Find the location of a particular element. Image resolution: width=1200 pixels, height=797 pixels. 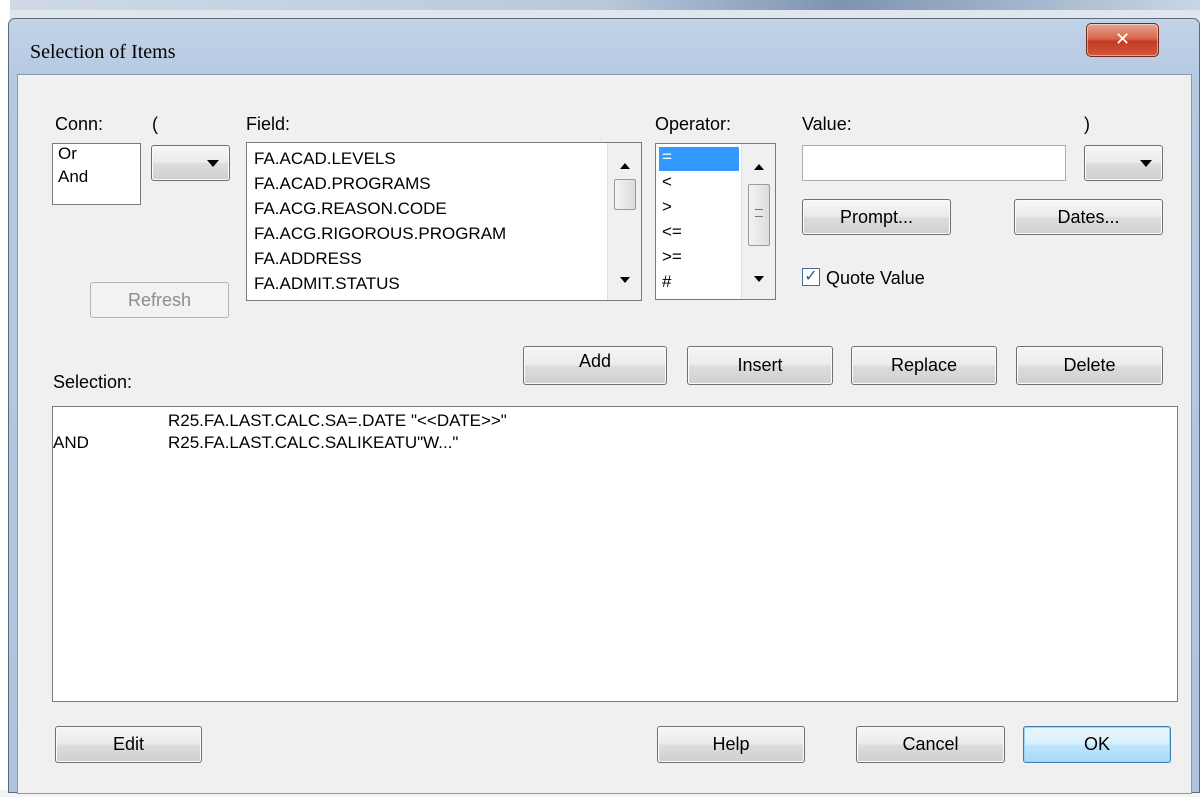

list-item: FA.ACG.REASON.CODE is located at coordinates (350, 208).